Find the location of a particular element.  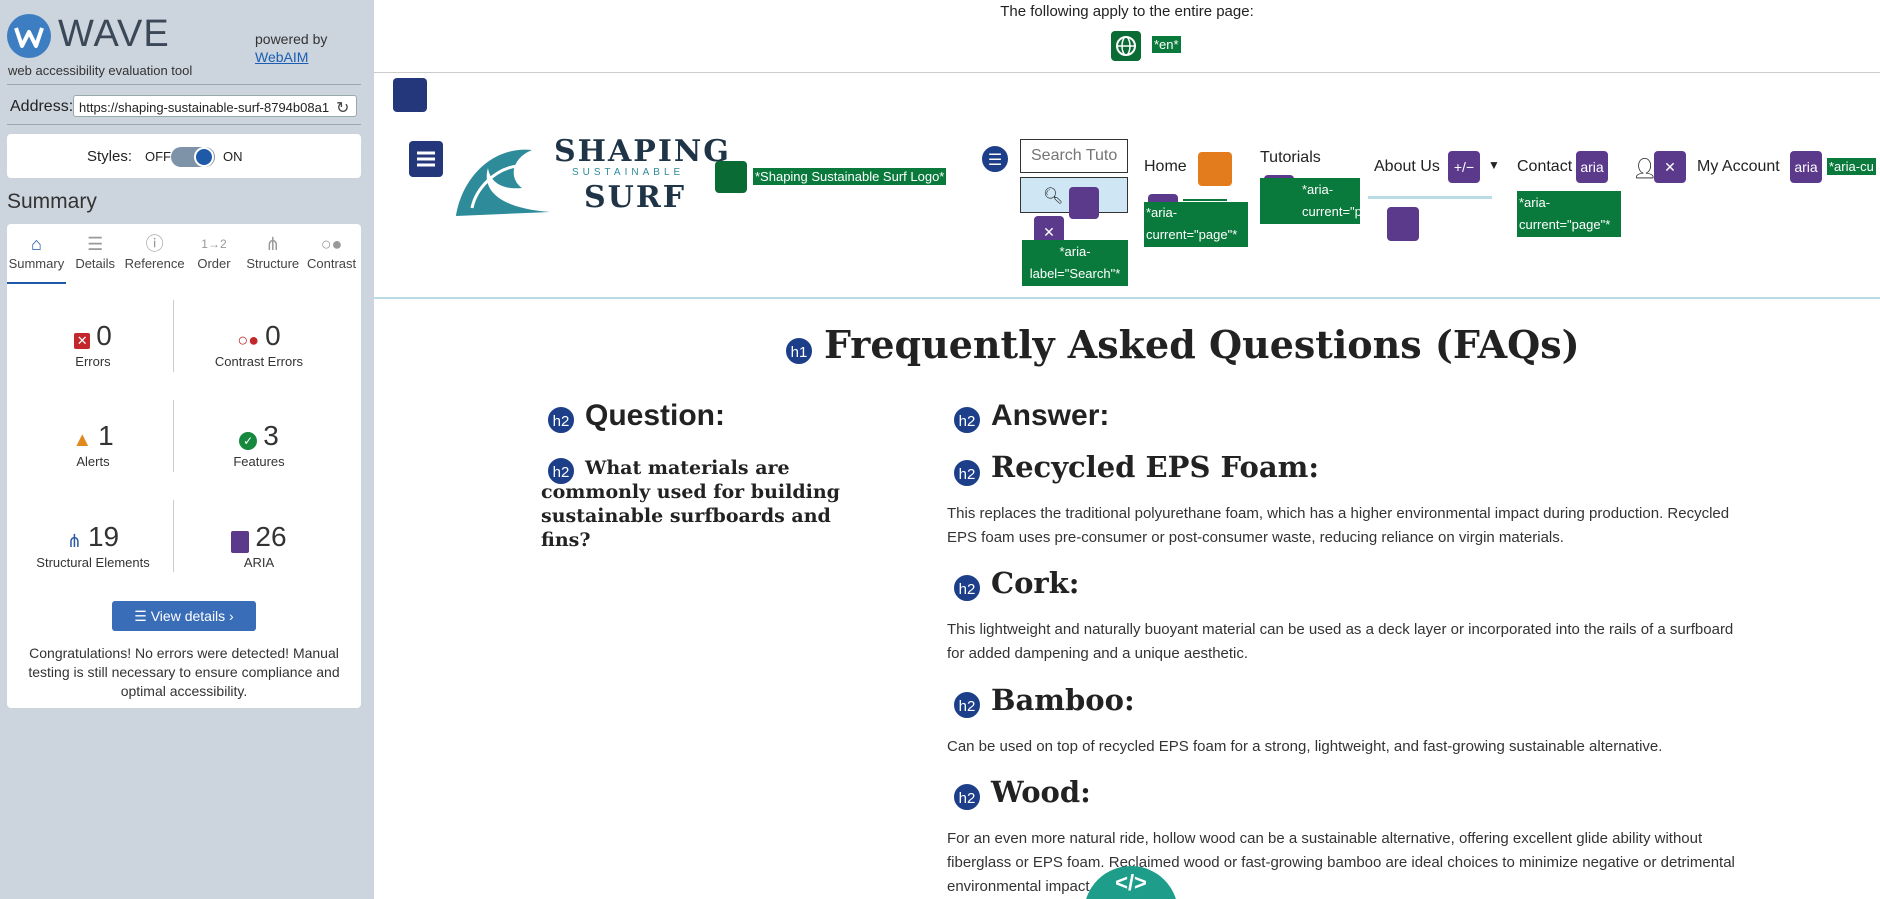

close-icon: ✕ is located at coordinates (1670, 167).